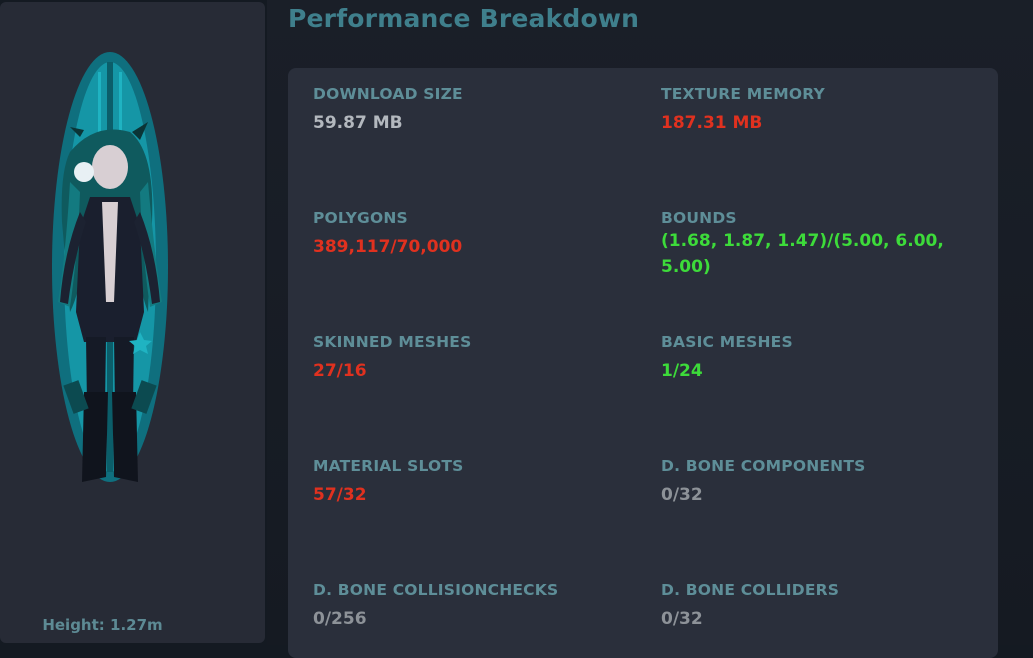 This screenshot has height=658, width=1033. What do you see at coordinates (712, 123) in the screenshot?
I see `stat-value: 187.31 MB` at bounding box center [712, 123].